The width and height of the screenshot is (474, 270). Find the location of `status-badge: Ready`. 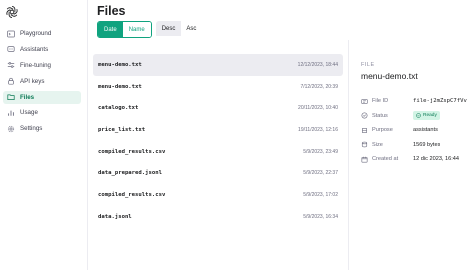

status-badge: Ready is located at coordinates (426, 116).